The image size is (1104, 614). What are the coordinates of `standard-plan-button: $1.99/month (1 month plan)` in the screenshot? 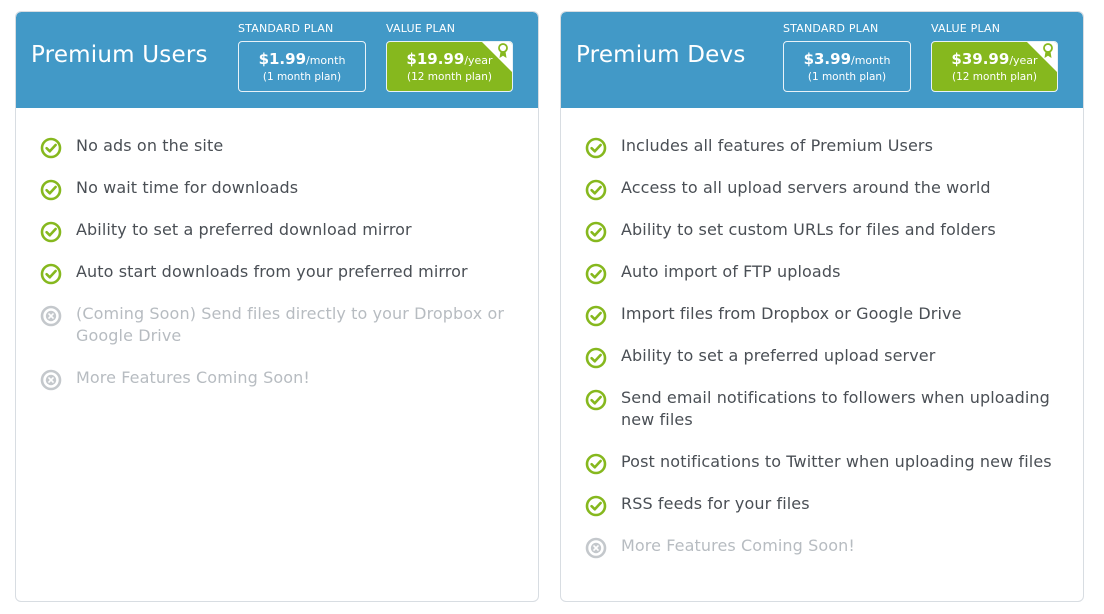 It's located at (302, 66).